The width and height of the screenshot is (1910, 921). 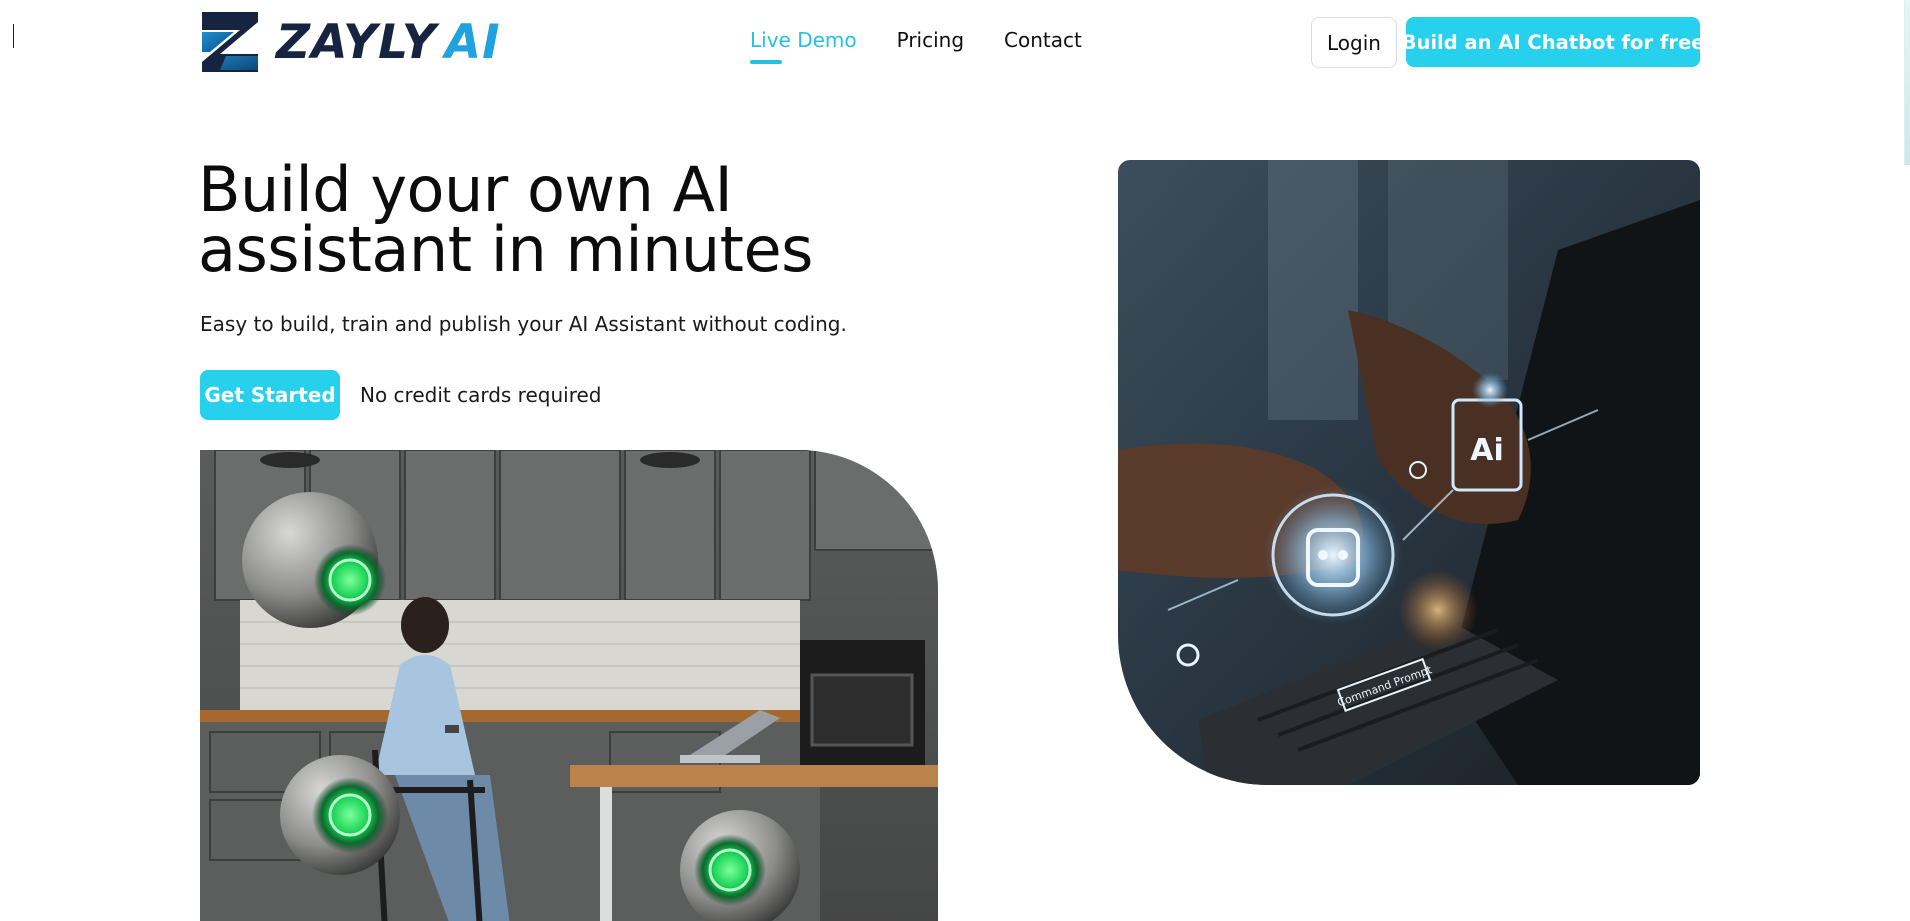 I want to click on hero-title: Build your own AI assistant in minutes, so click(x=578, y=220).